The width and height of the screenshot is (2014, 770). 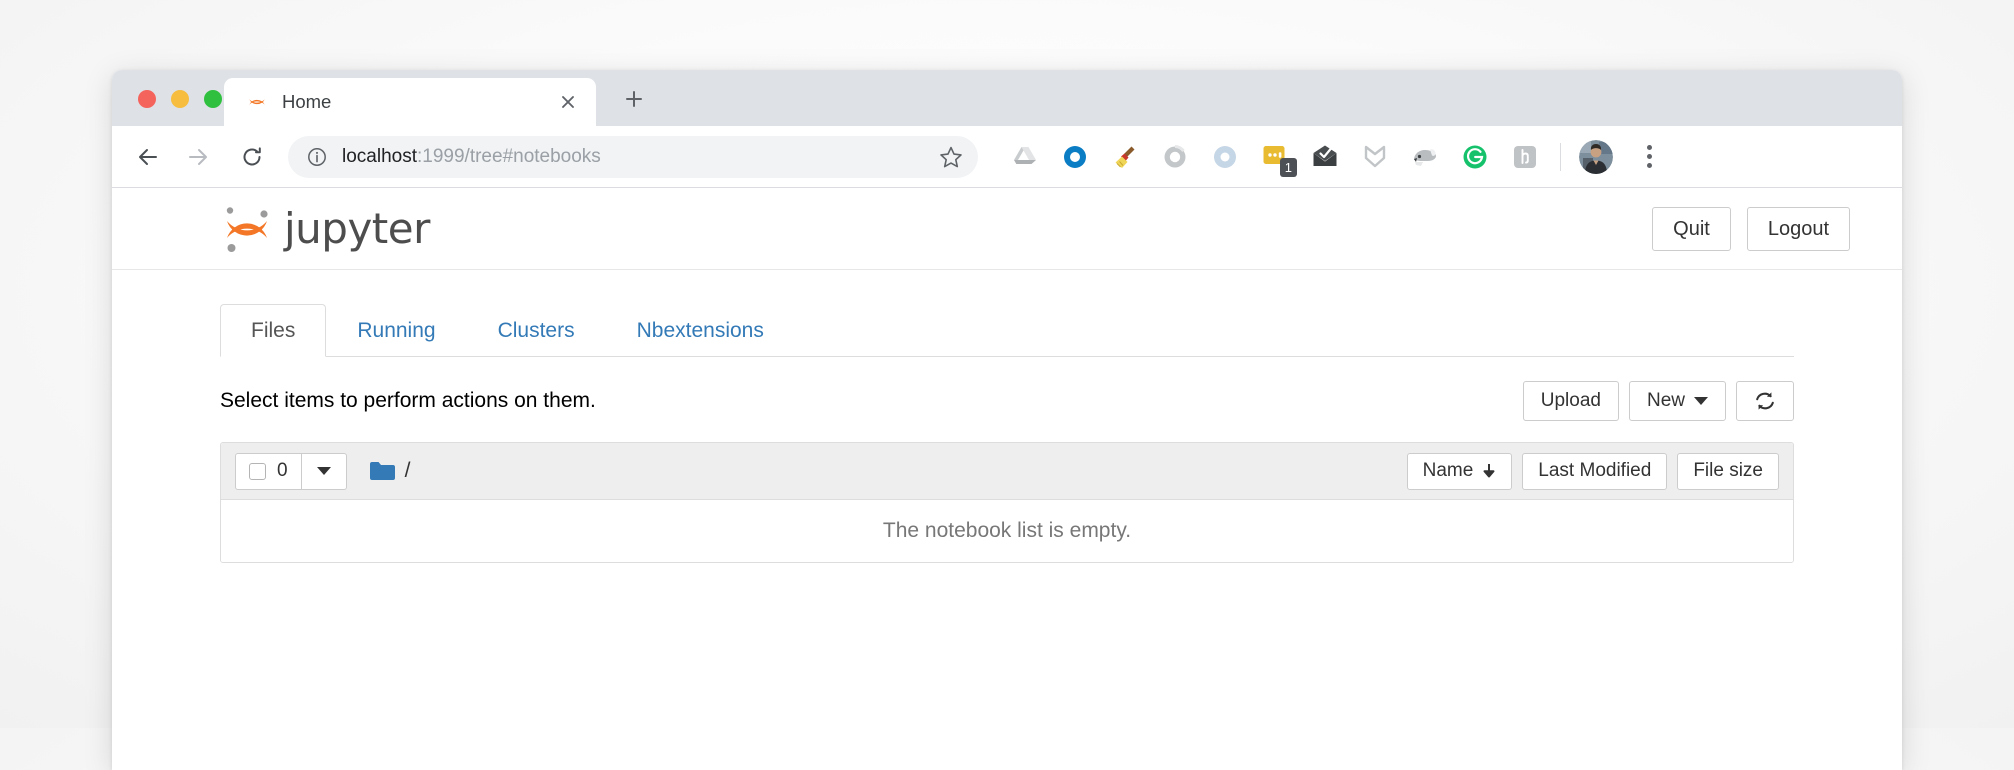 I want to click on refresh-button, so click(x=1765, y=401).